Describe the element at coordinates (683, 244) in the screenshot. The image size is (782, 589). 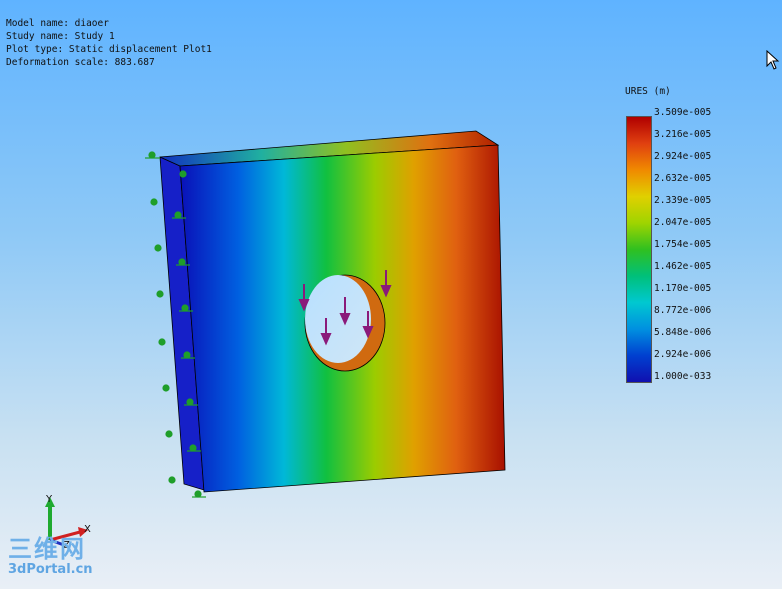
I see `legend-tick-label: 1.754e-005` at that location.